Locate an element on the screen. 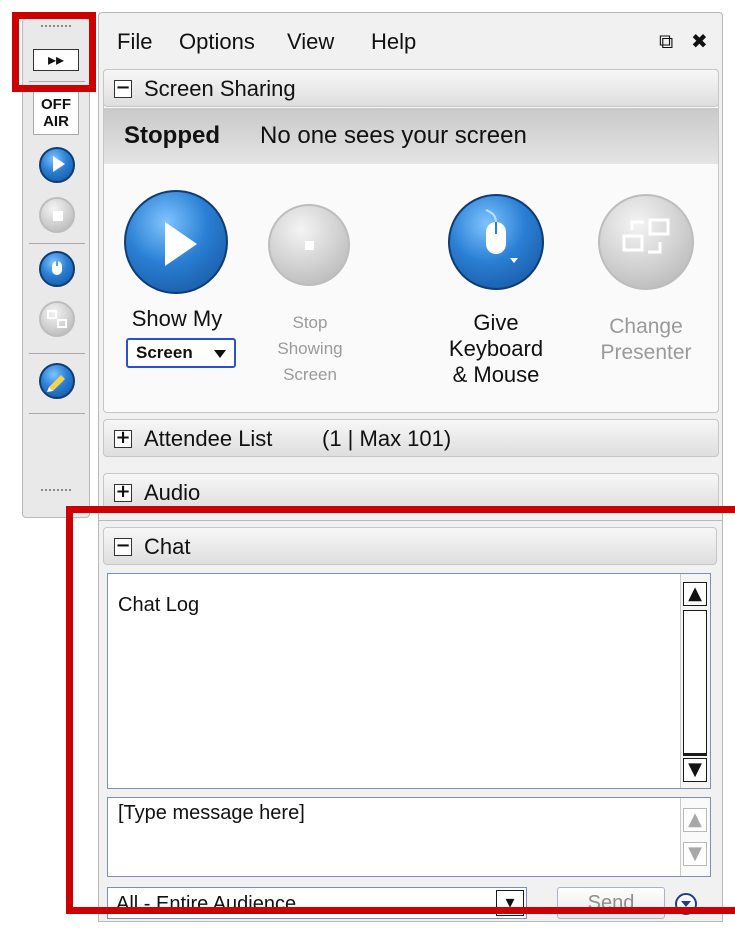 The width and height of the screenshot is (735, 936). status-text: No one sees your screen is located at coordinates (393, 135).